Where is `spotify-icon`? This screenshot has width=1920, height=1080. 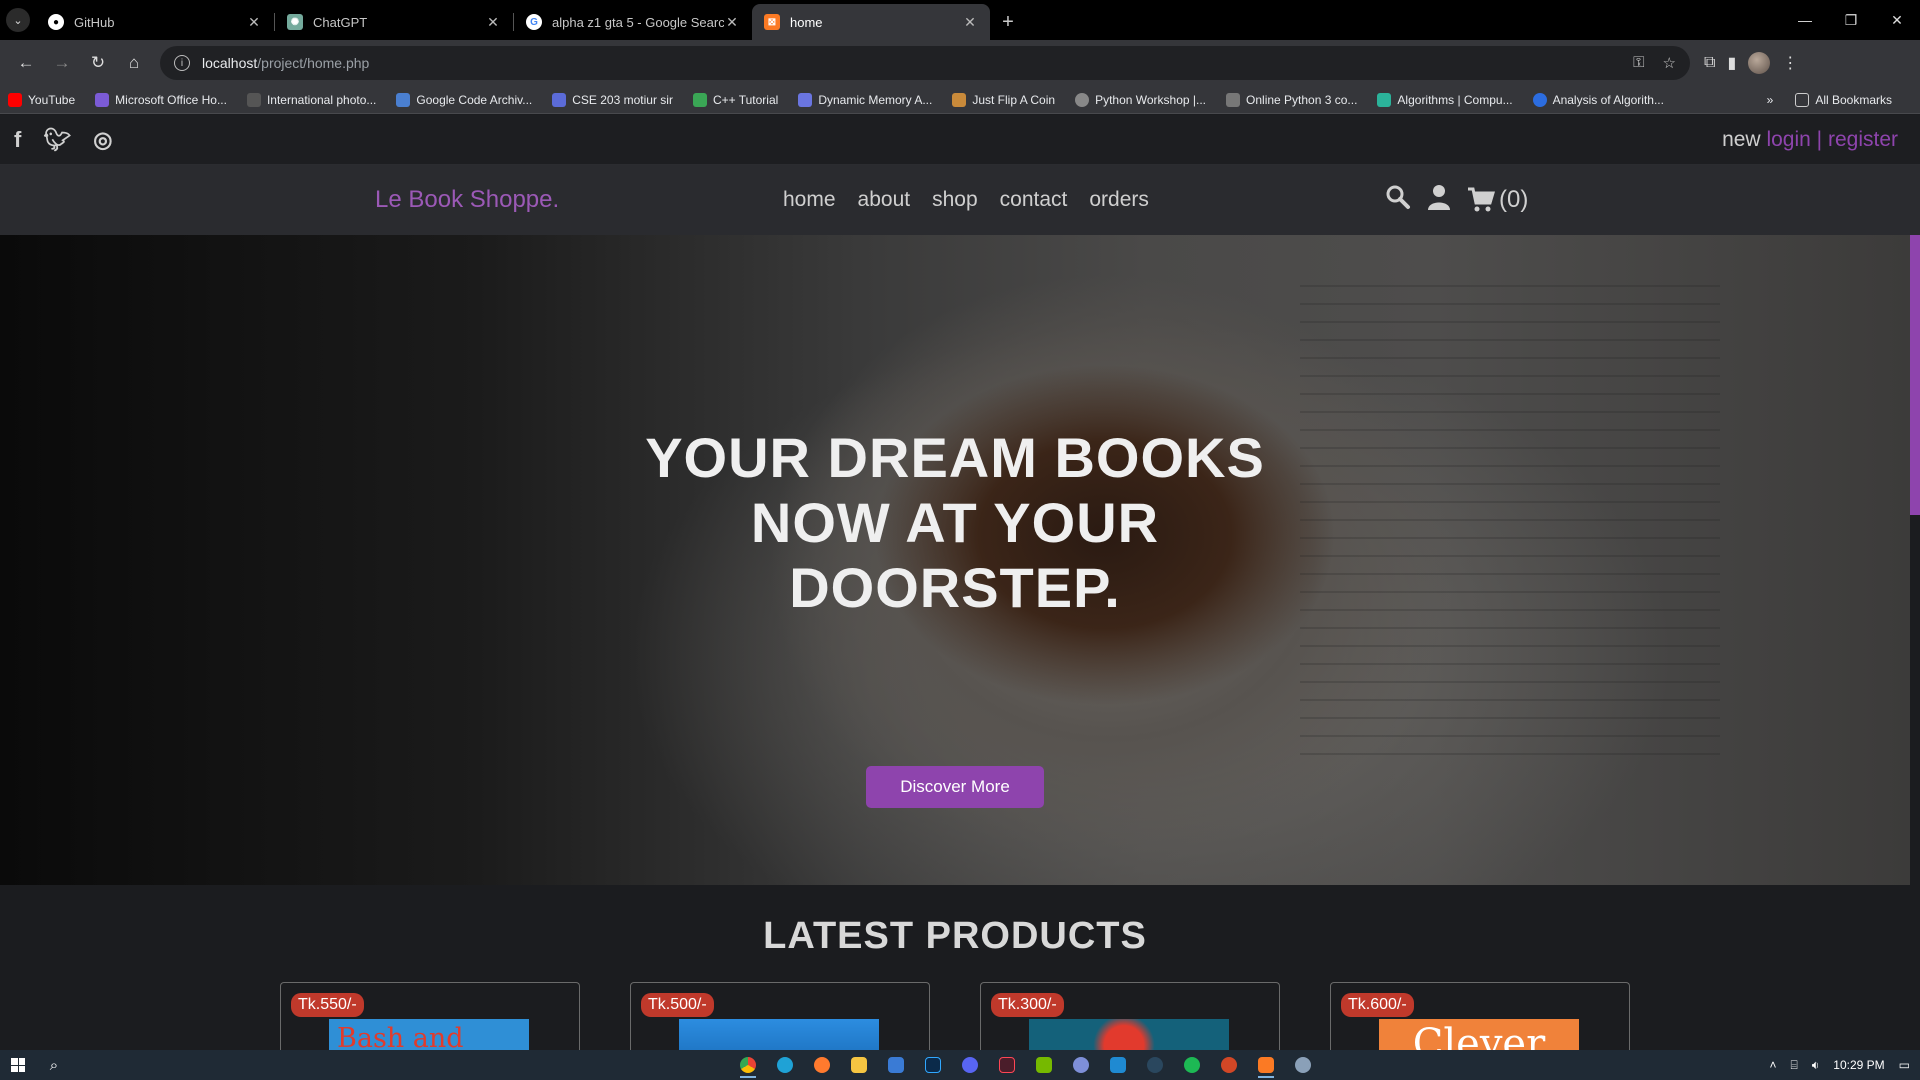 spotify-icon is located at coordinates (1192, 1065).